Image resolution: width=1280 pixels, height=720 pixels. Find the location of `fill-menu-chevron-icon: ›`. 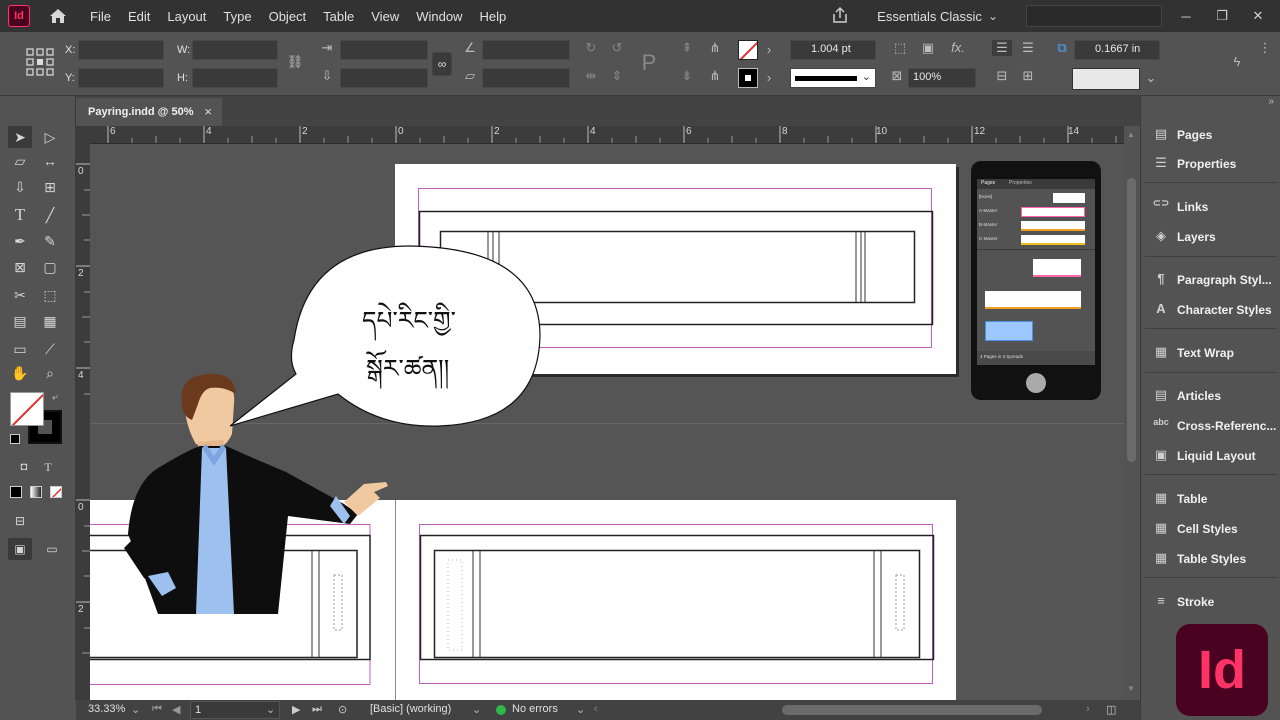

fill-menu-chevron-icon: › is located at coordinates (769, 49).